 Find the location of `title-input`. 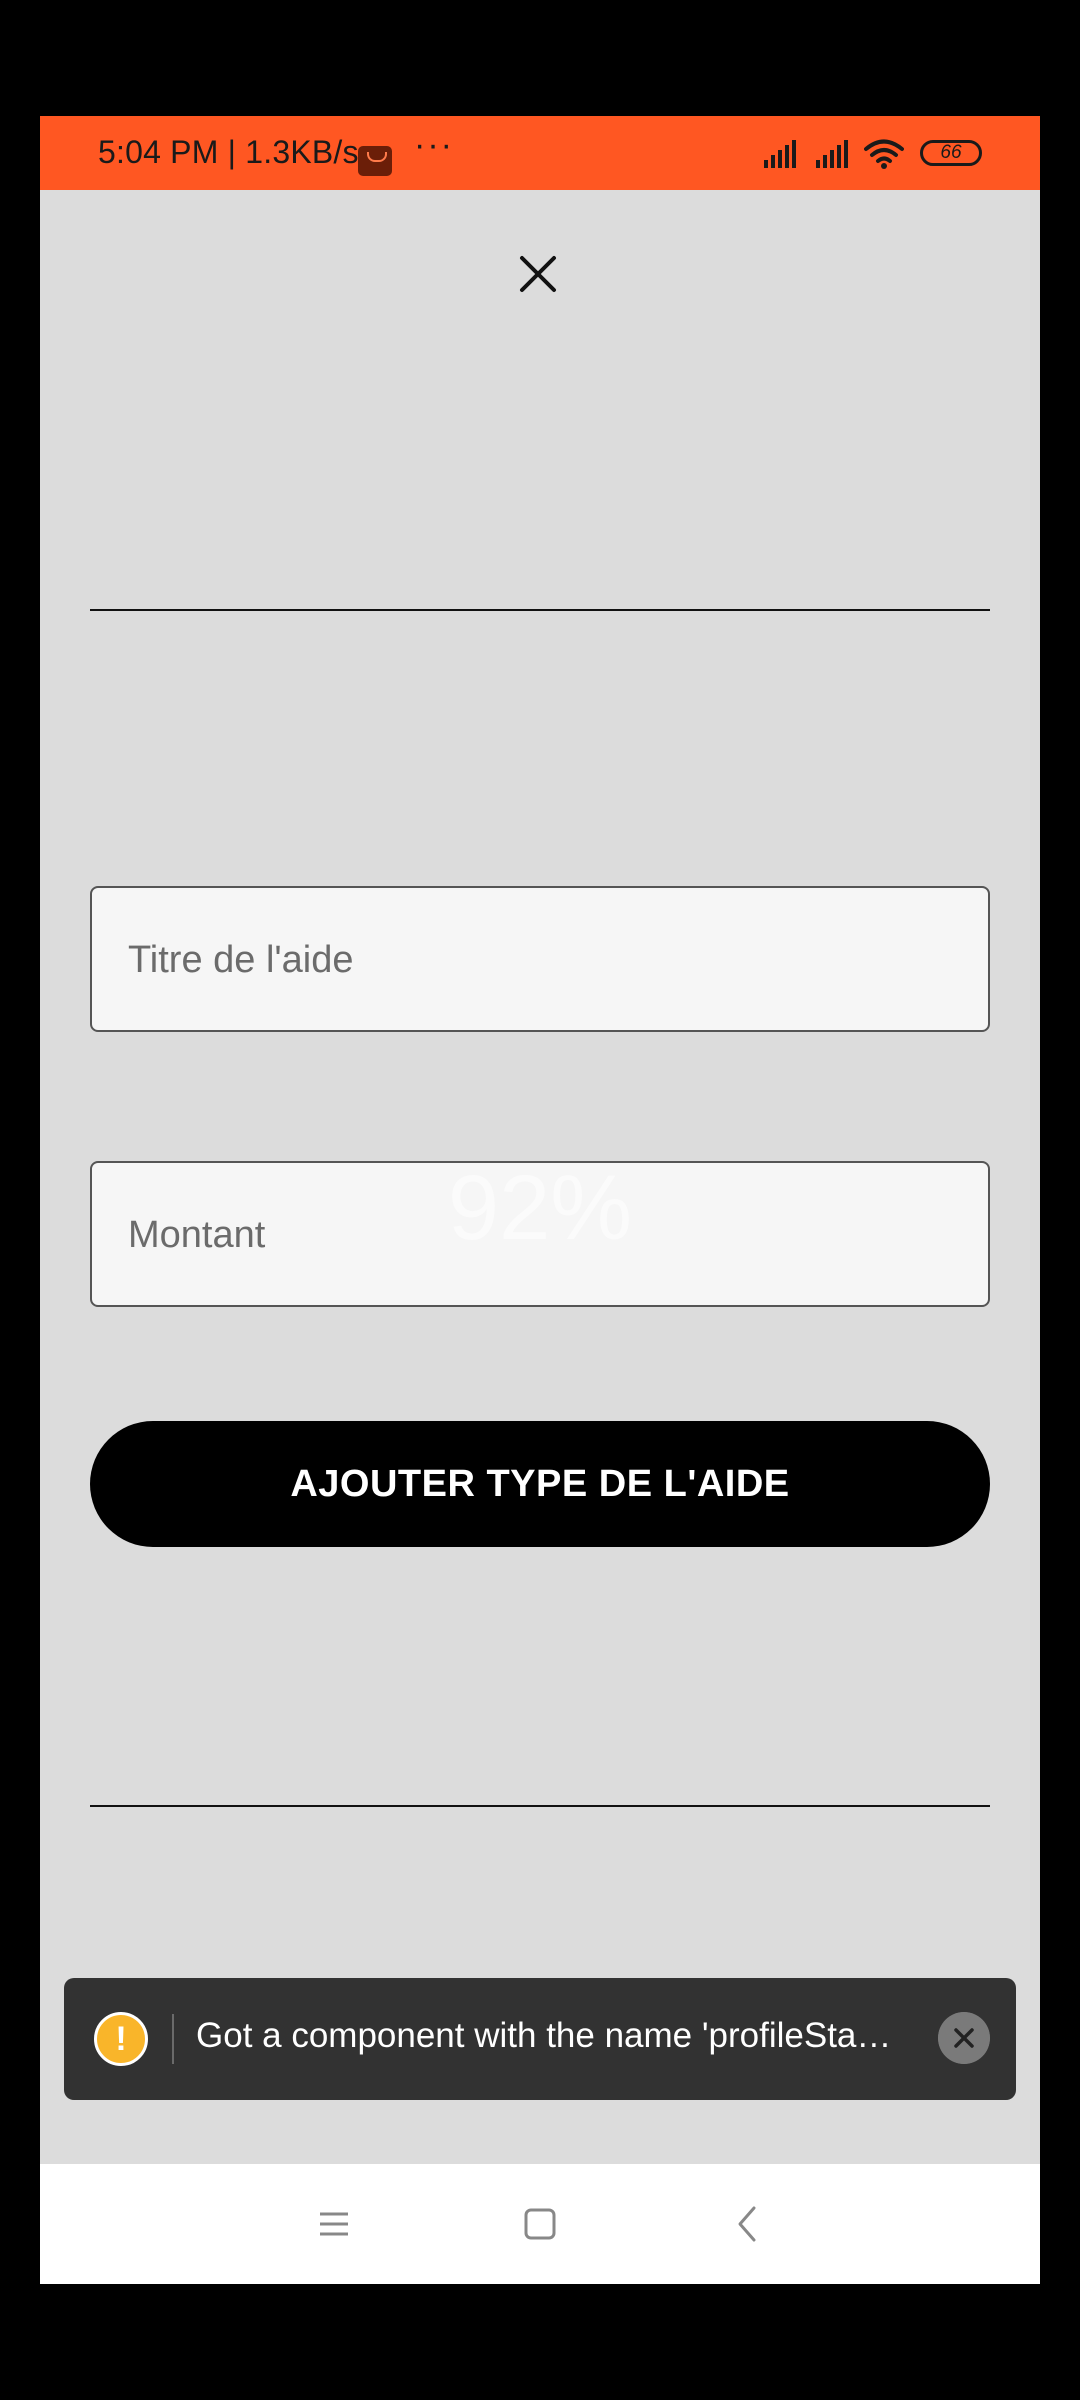

title-input is located at coordinates (543, 960).